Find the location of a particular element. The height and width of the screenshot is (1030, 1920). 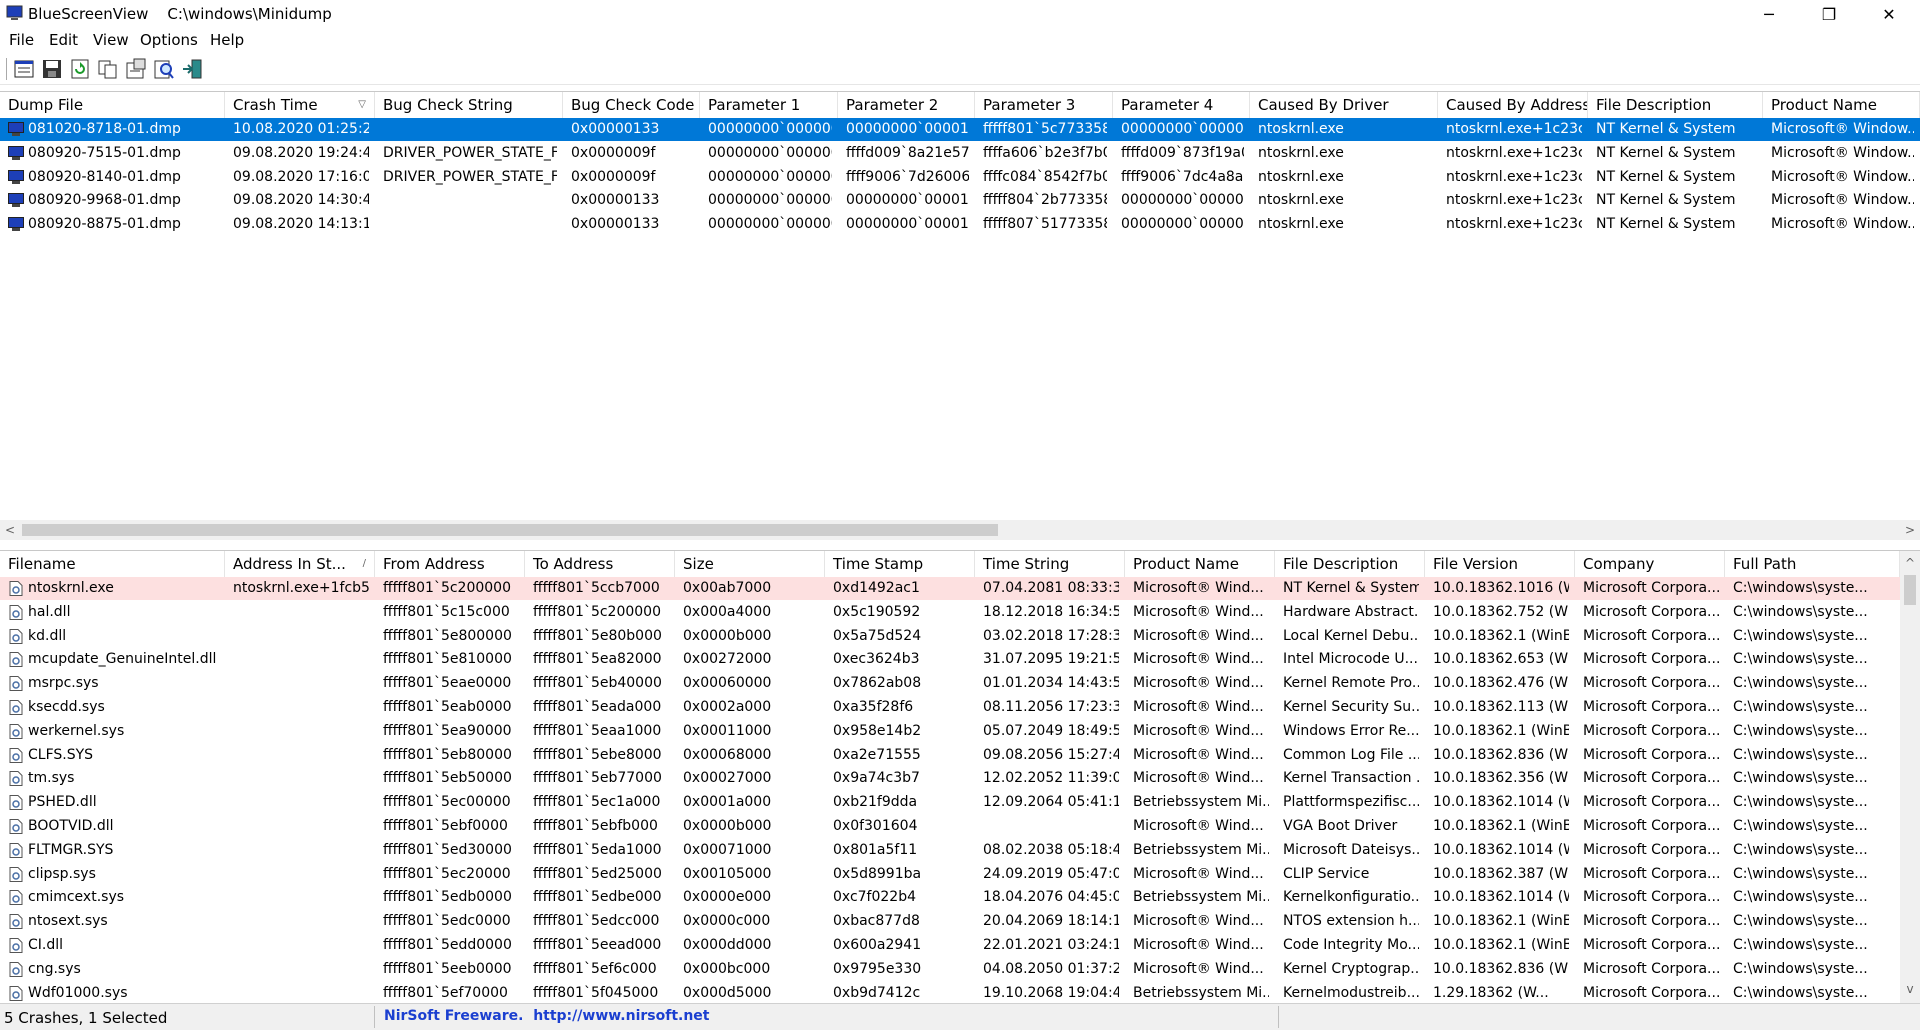

close-button: ✕ is located at coordinates (1889, 14).